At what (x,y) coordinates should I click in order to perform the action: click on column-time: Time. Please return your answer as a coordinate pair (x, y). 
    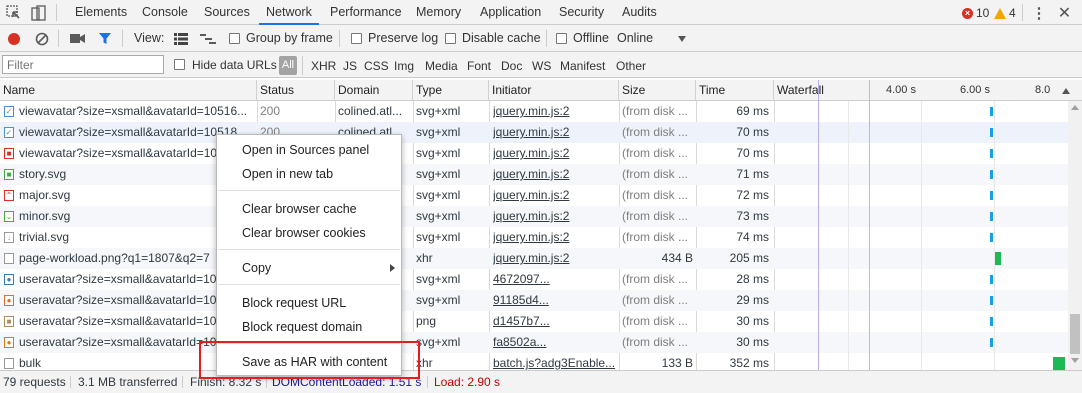
    Looking at the image, I should click on (735, 90).